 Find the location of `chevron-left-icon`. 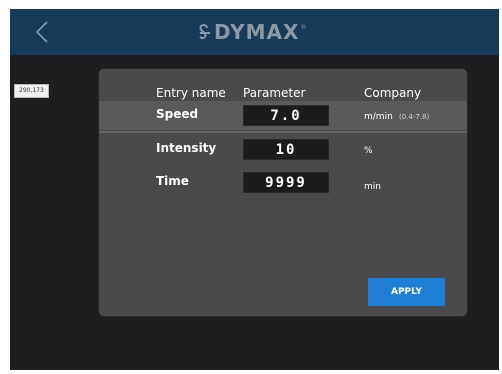

chevron-left-icon is located at coordinates (41, 32).